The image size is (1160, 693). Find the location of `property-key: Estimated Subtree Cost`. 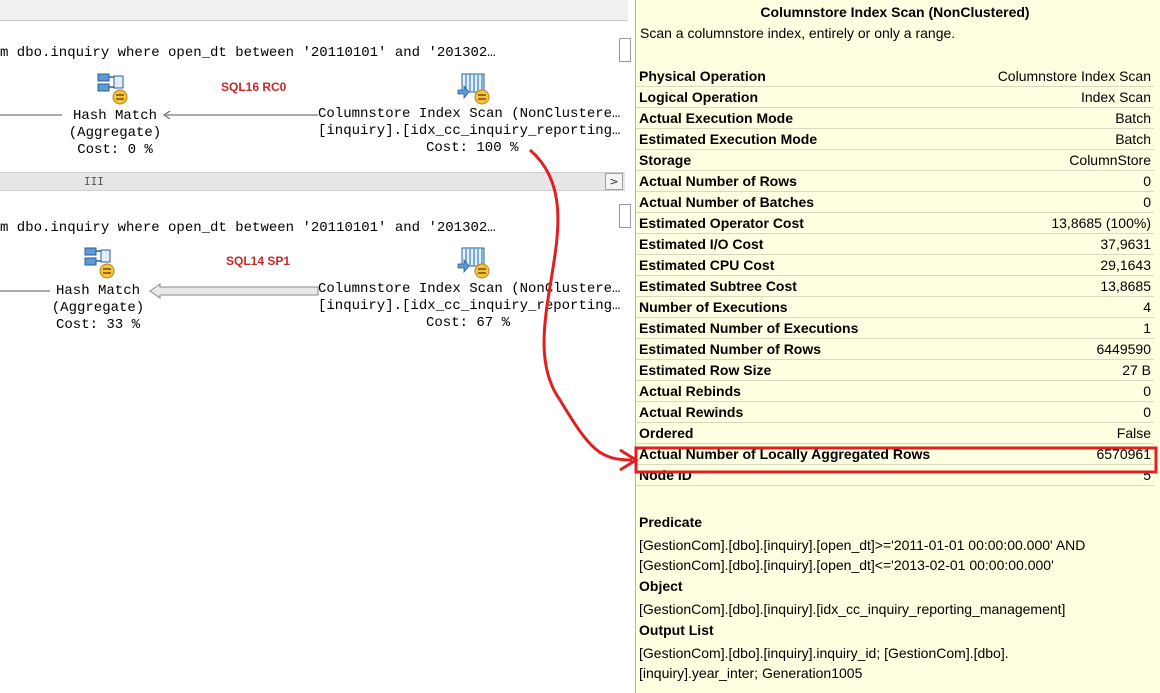

property-key: Estimated Subtree Cost is located at coordinates (805, 286).